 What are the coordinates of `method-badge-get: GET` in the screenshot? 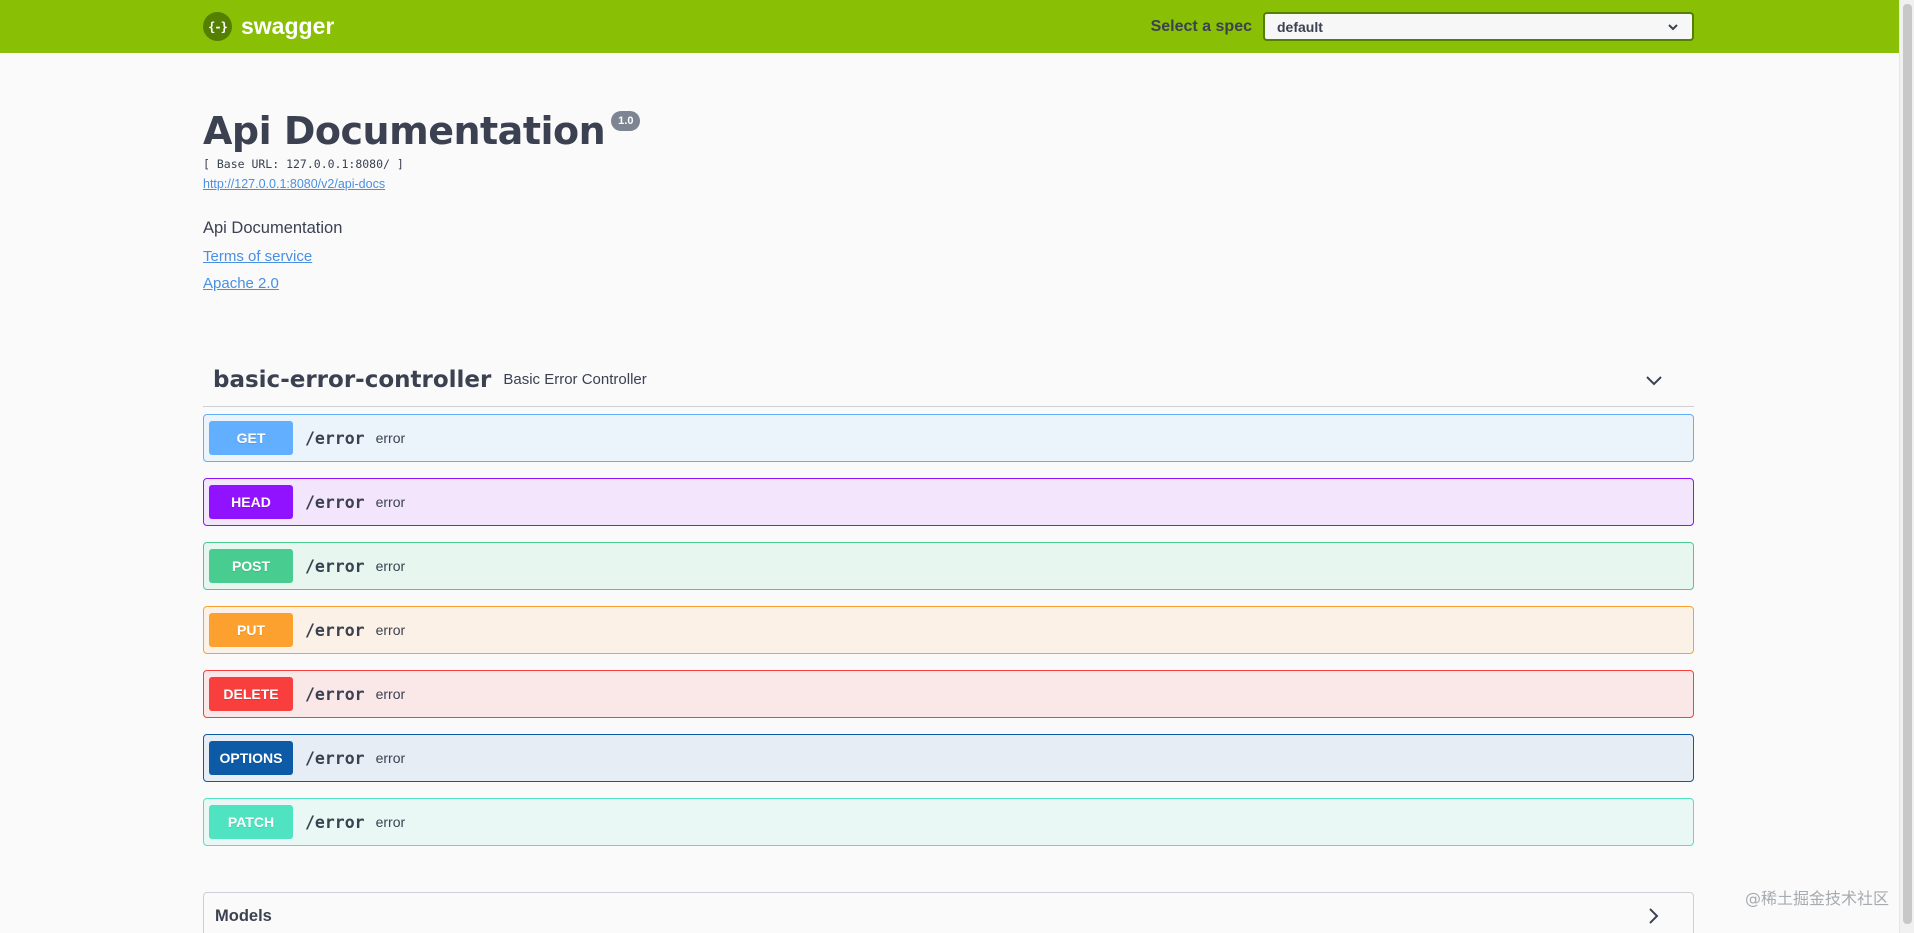 It's located at (251, 438).